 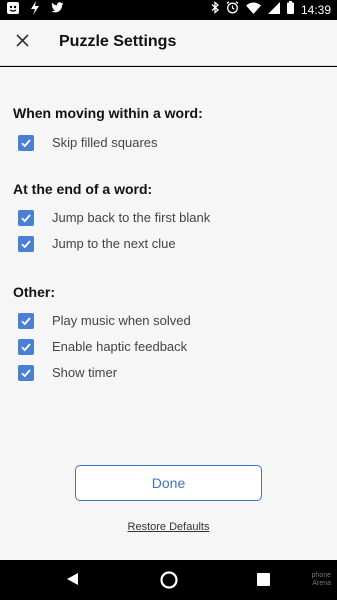 I want to click on watermark: phone Arena, so click(x=321, y=580).